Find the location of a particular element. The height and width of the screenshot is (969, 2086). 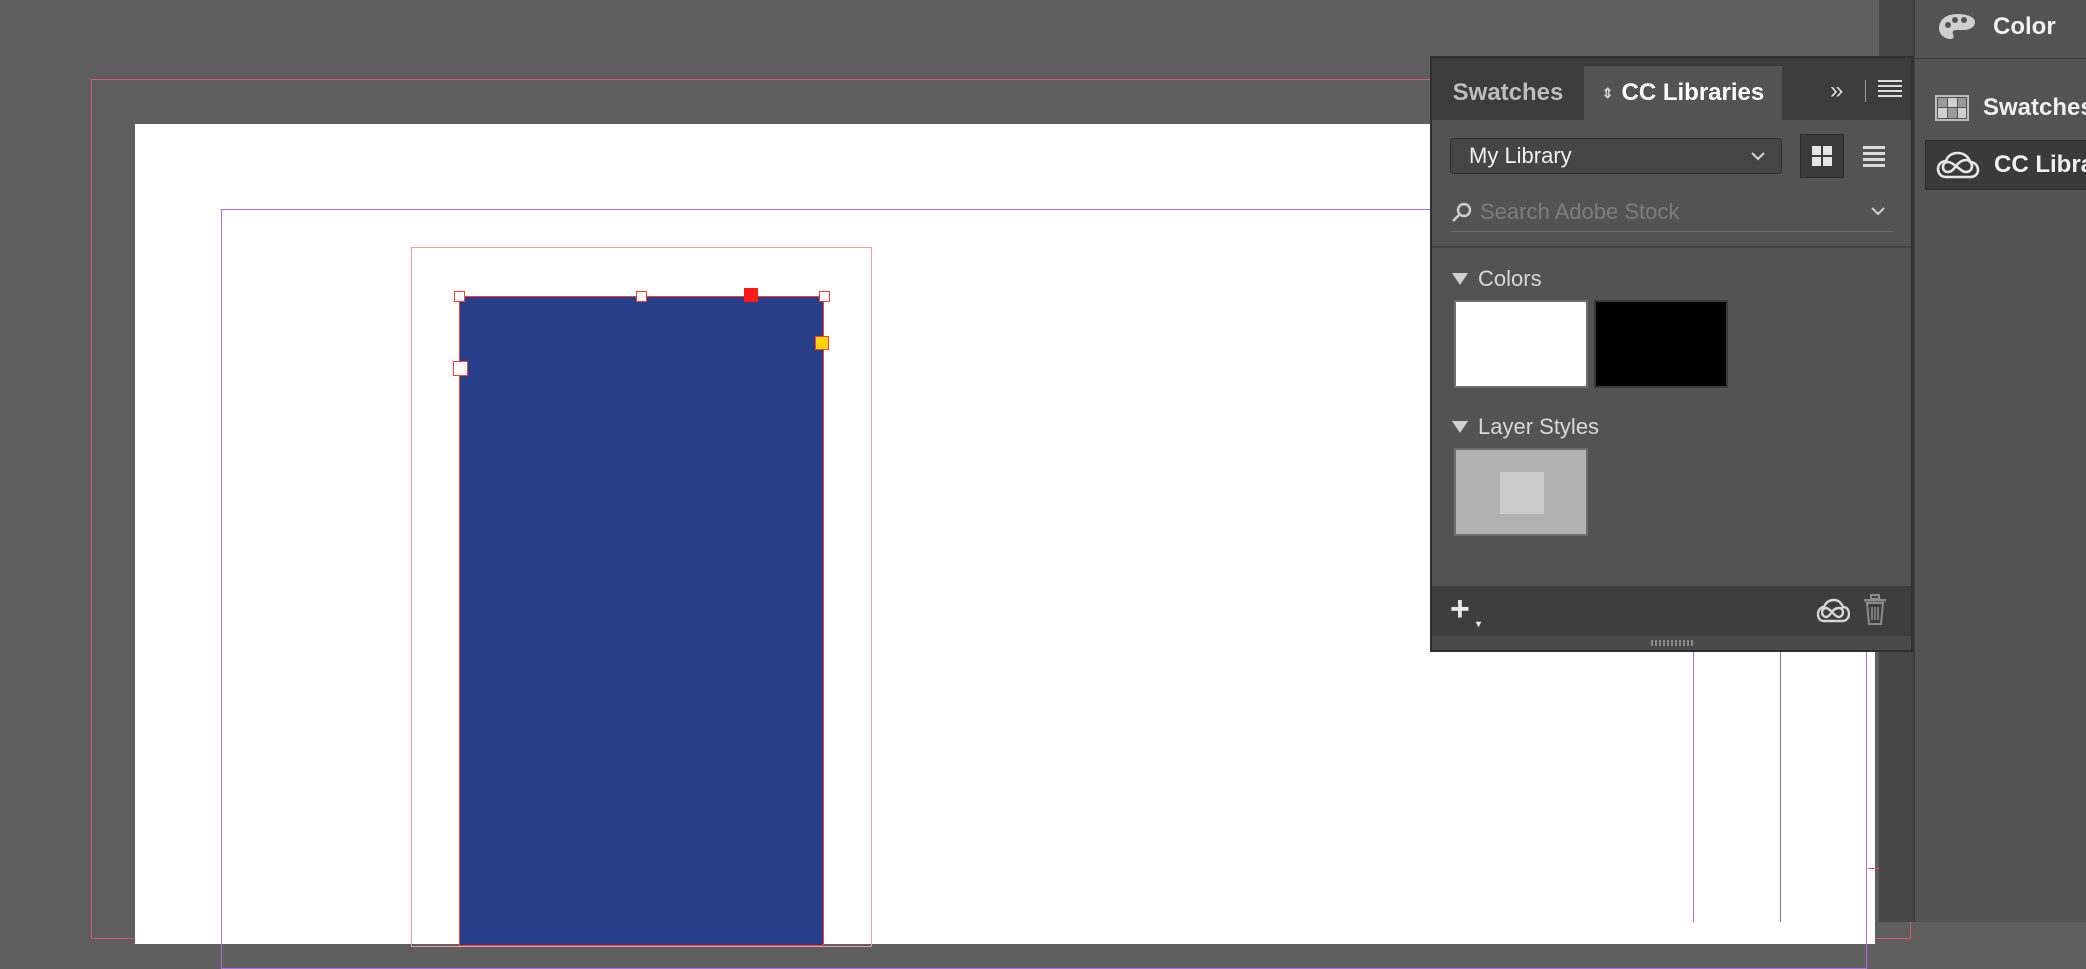

library-dropdown-value: My Library is located at coordinates (1520, 155).